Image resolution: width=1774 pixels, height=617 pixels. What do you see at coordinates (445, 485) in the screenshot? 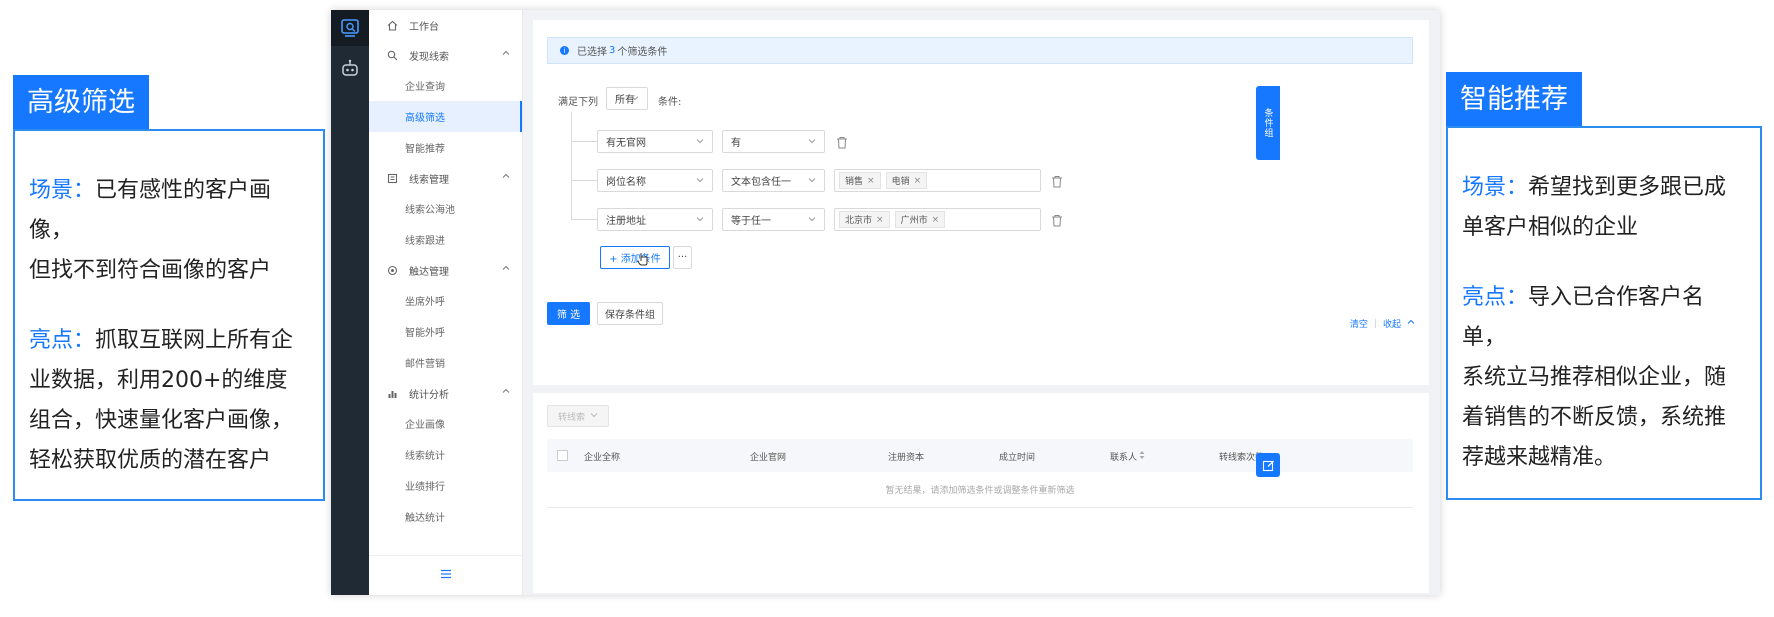
I see `sidebar-item-performance-rank: 业绩排行` at bounding box center [445, 485].